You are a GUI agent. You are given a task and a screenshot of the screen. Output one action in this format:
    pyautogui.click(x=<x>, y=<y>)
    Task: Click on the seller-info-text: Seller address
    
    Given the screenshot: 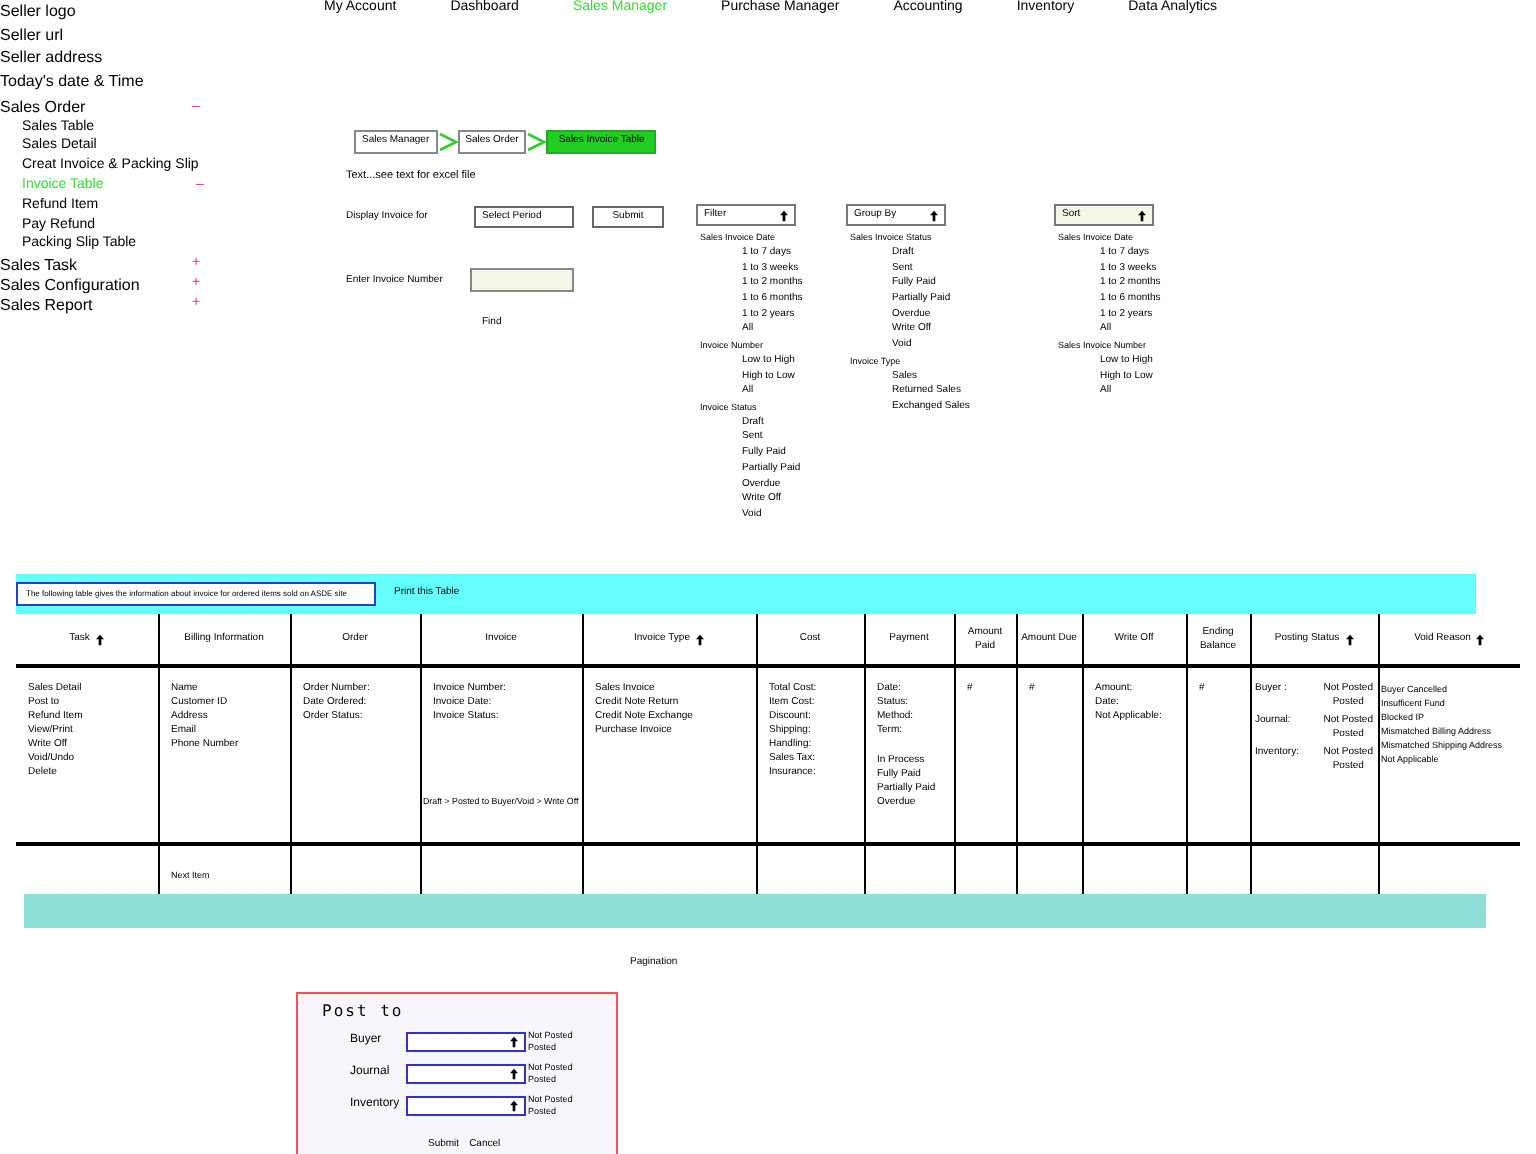 What is the action you would take?
    pyautogui.click(x=52, y=57)
    